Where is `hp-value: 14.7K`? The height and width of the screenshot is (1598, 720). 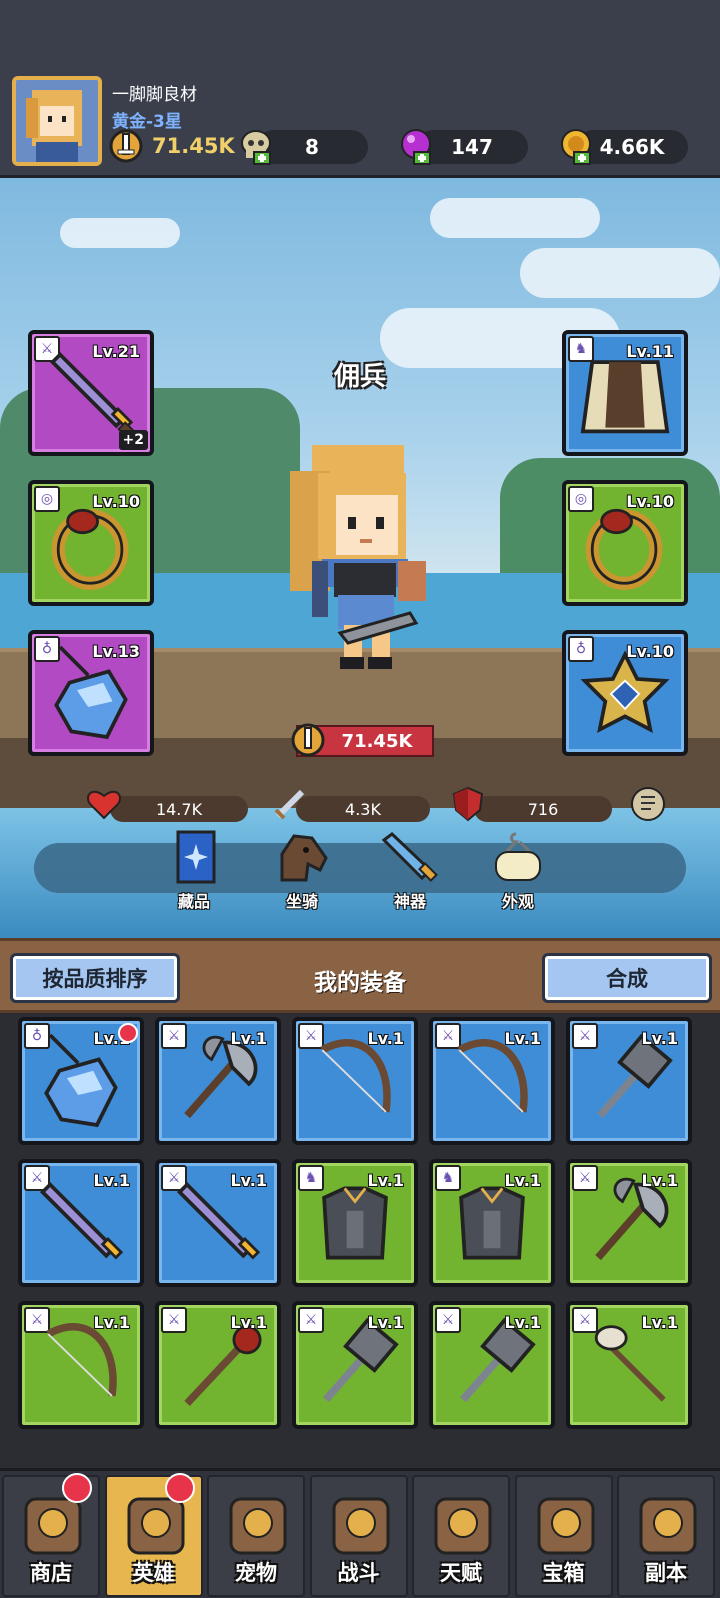 hp-value: 14.7K is located at coordinates (179, 809).